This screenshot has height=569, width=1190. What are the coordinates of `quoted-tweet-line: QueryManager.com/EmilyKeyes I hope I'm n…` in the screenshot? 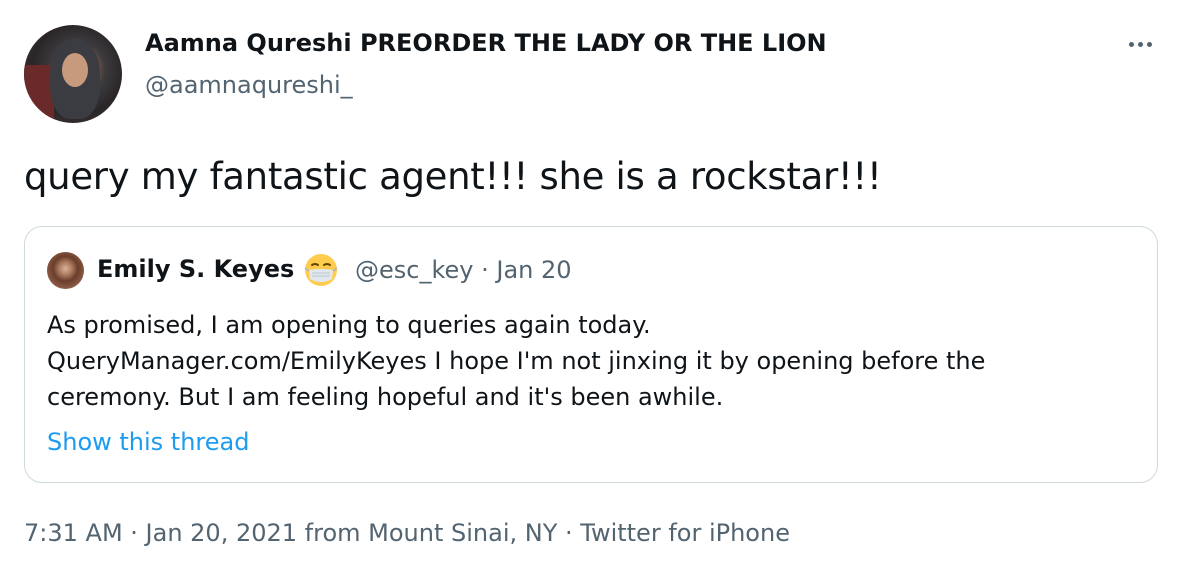 It's located at (516, 361).